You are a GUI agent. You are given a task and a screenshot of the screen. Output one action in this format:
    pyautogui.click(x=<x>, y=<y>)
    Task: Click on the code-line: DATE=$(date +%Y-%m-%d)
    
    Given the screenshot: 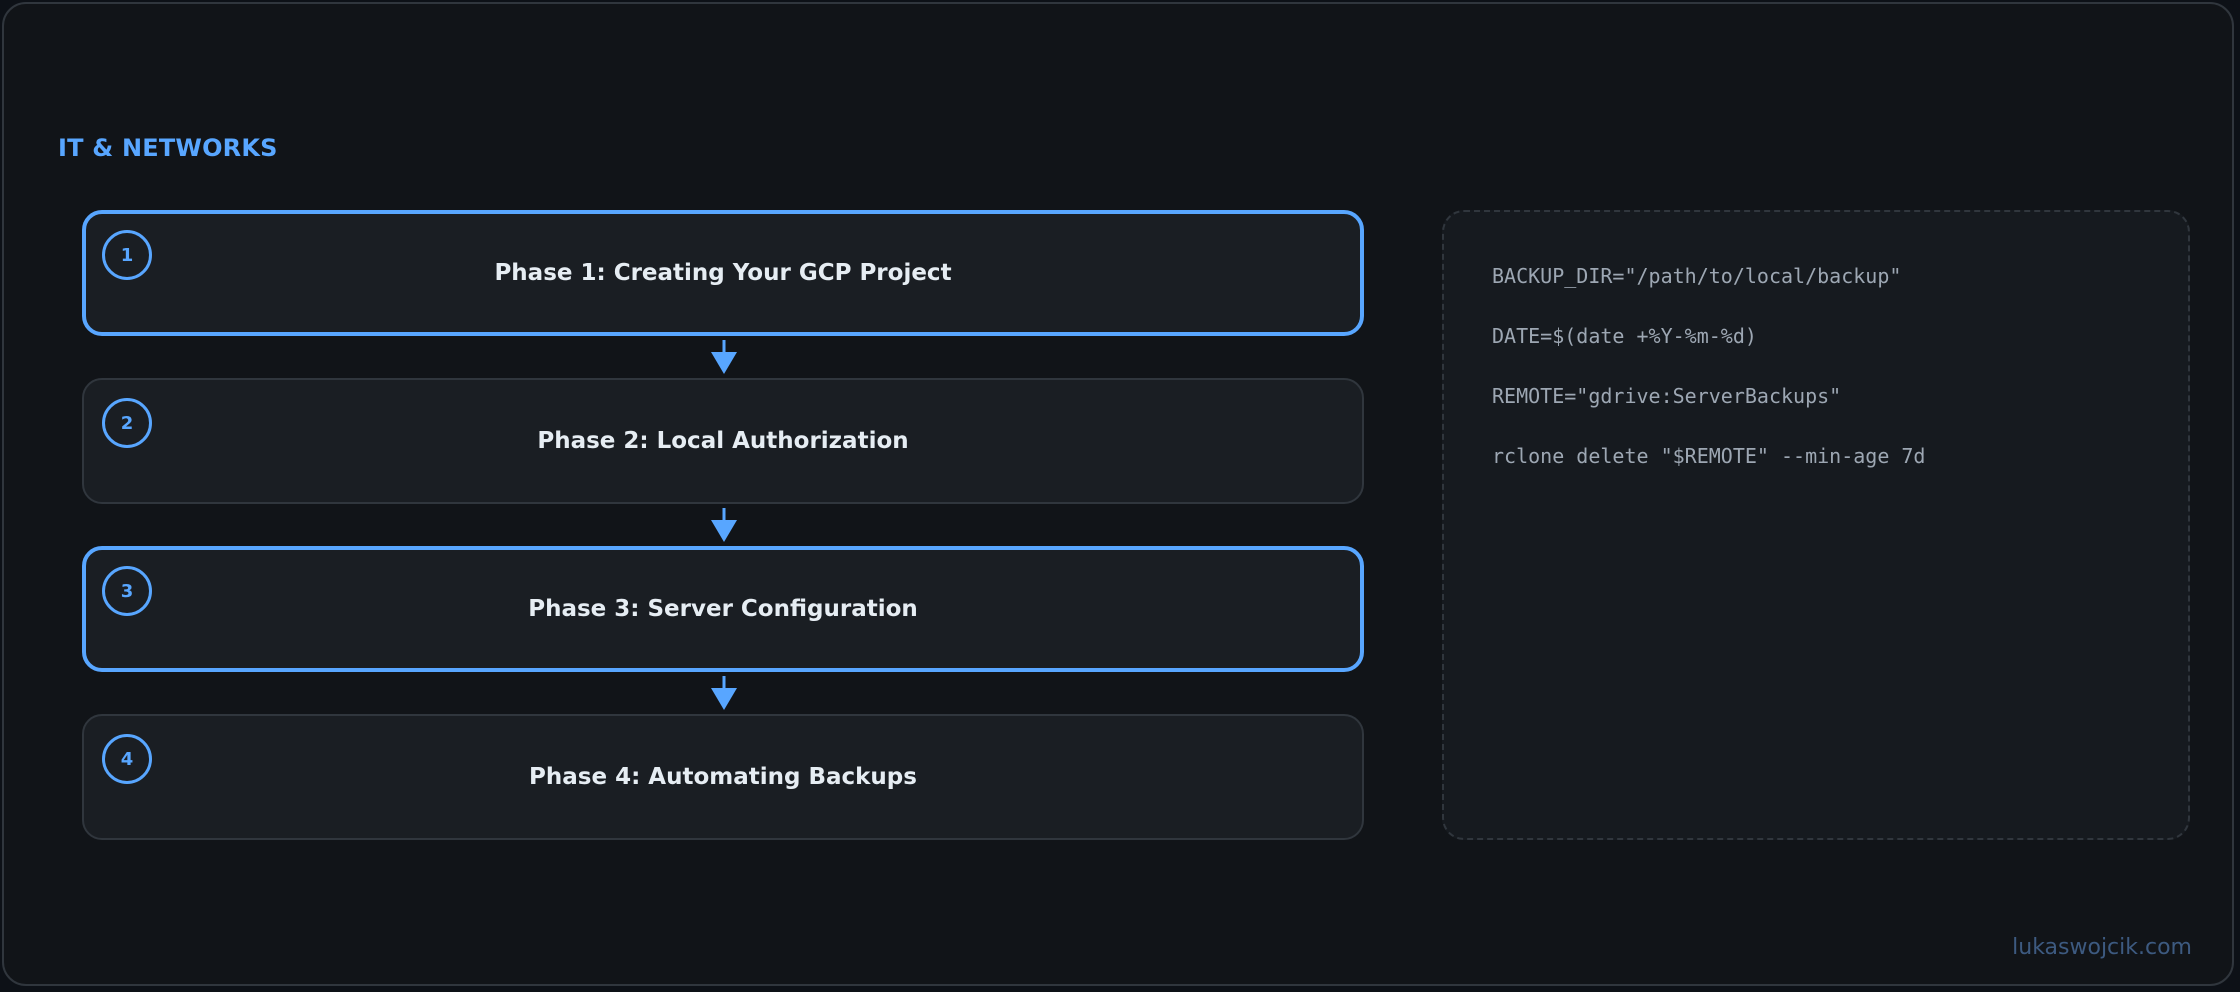 What is the action you would take?
    pyautogui.click(x=1624, y=336)
    